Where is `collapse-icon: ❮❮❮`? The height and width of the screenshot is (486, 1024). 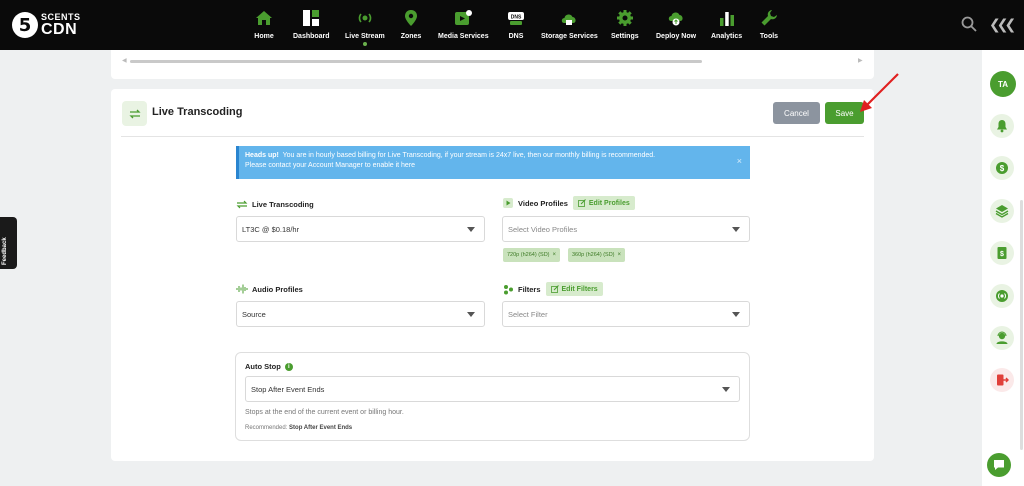 collapse-icon: ❮❮❮ is located at coordinates (1002, 25).